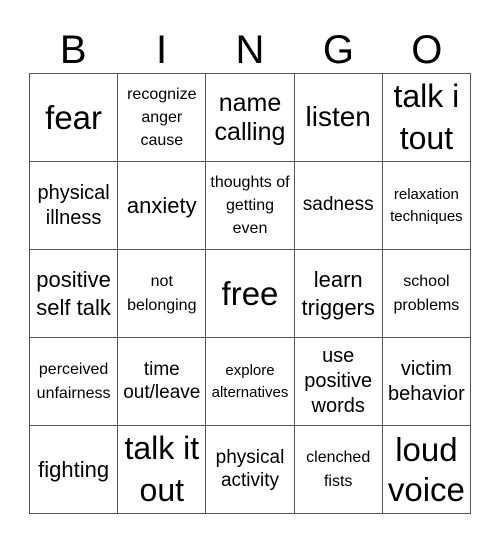 The image size is (500, 544). I want to click on header-letter-b: B, so click(73, 50).